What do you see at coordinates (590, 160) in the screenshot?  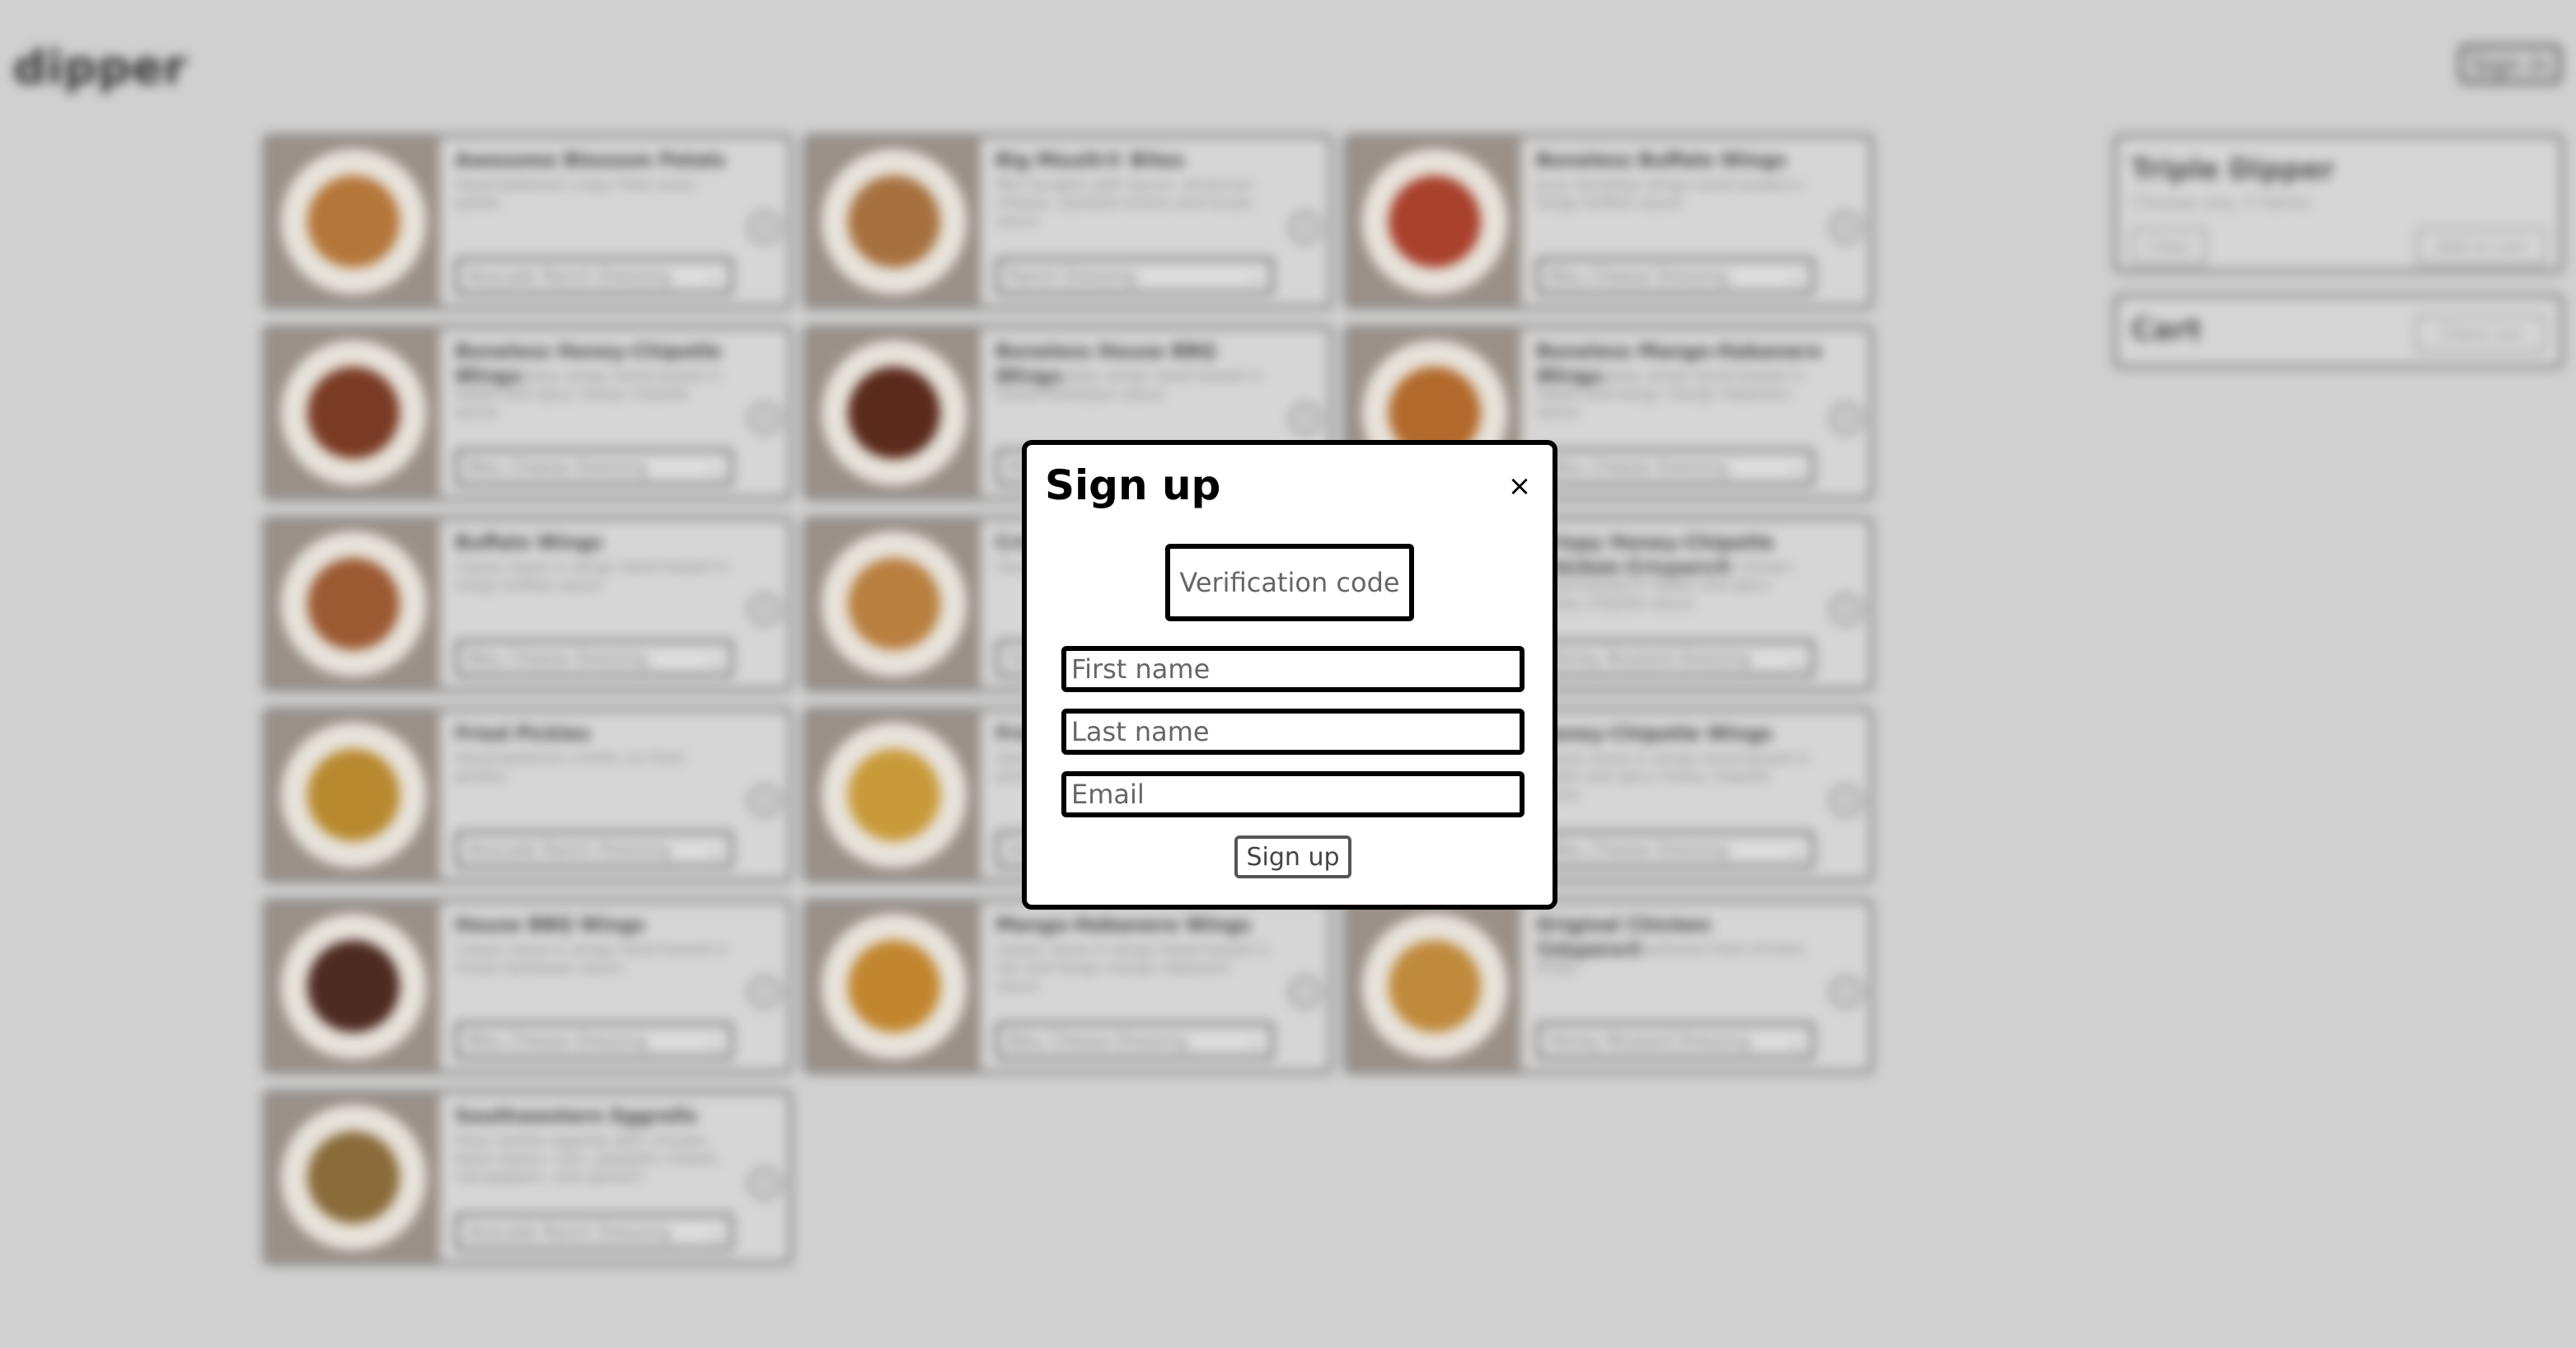 I see `menu-item-title: Awesome Blossom Petals` at bounding box center [590, 160].